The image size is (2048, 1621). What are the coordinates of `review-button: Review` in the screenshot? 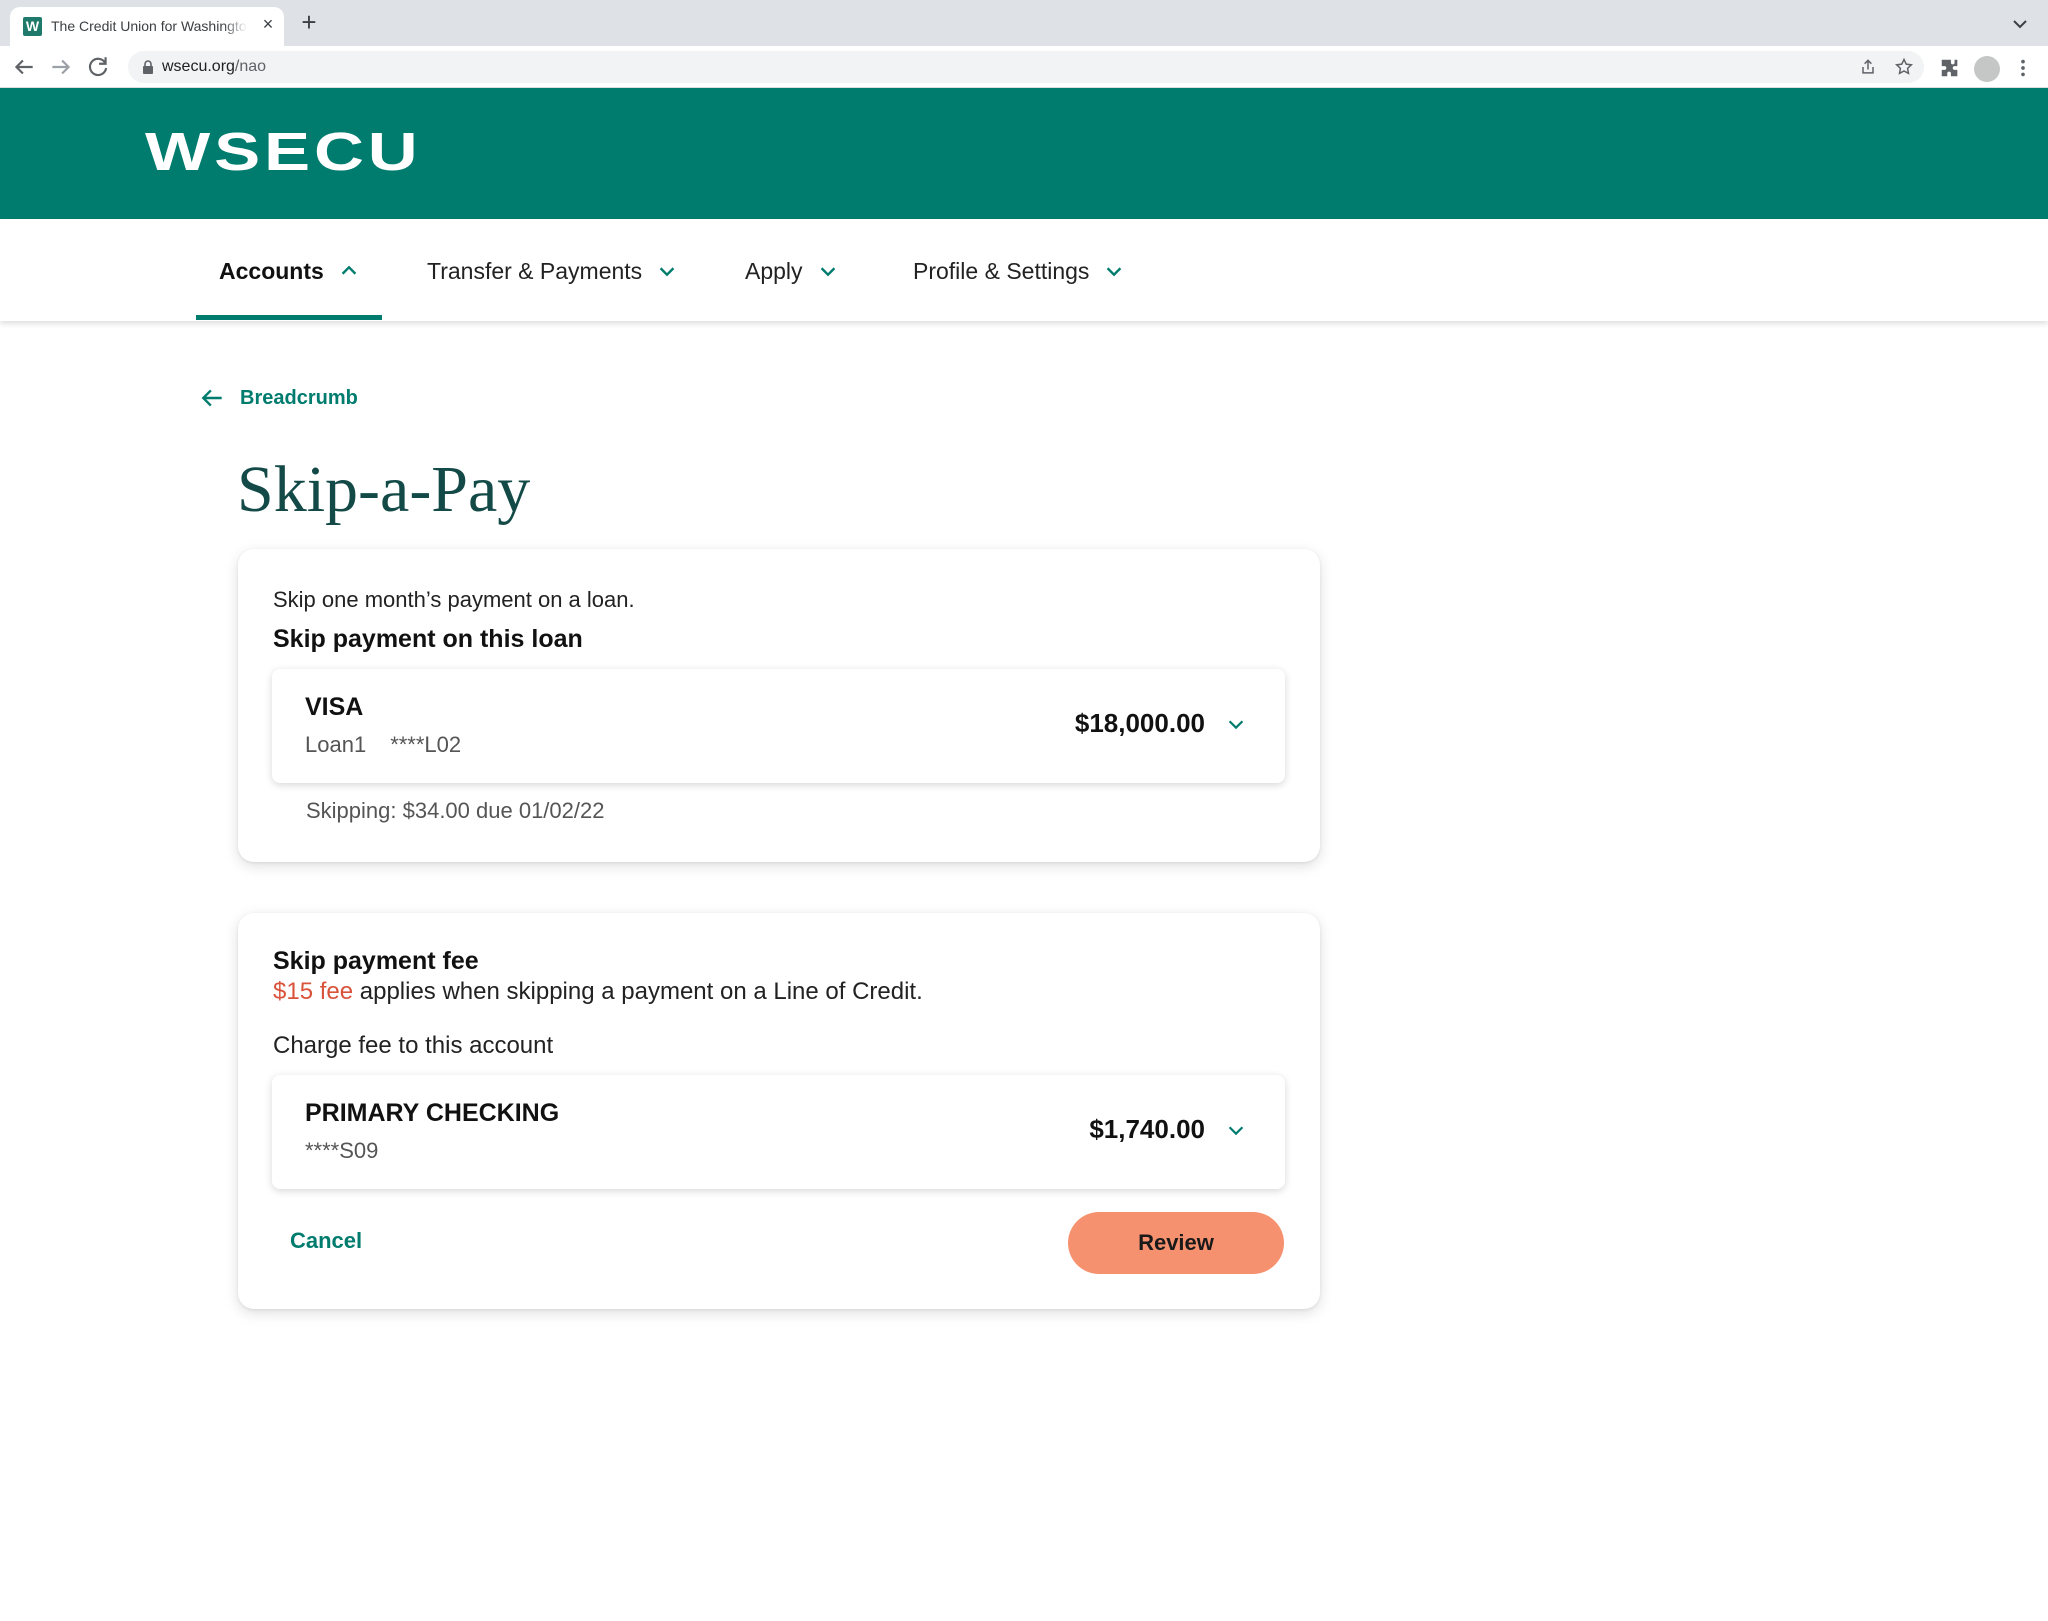 It's located at (1176, 1243).